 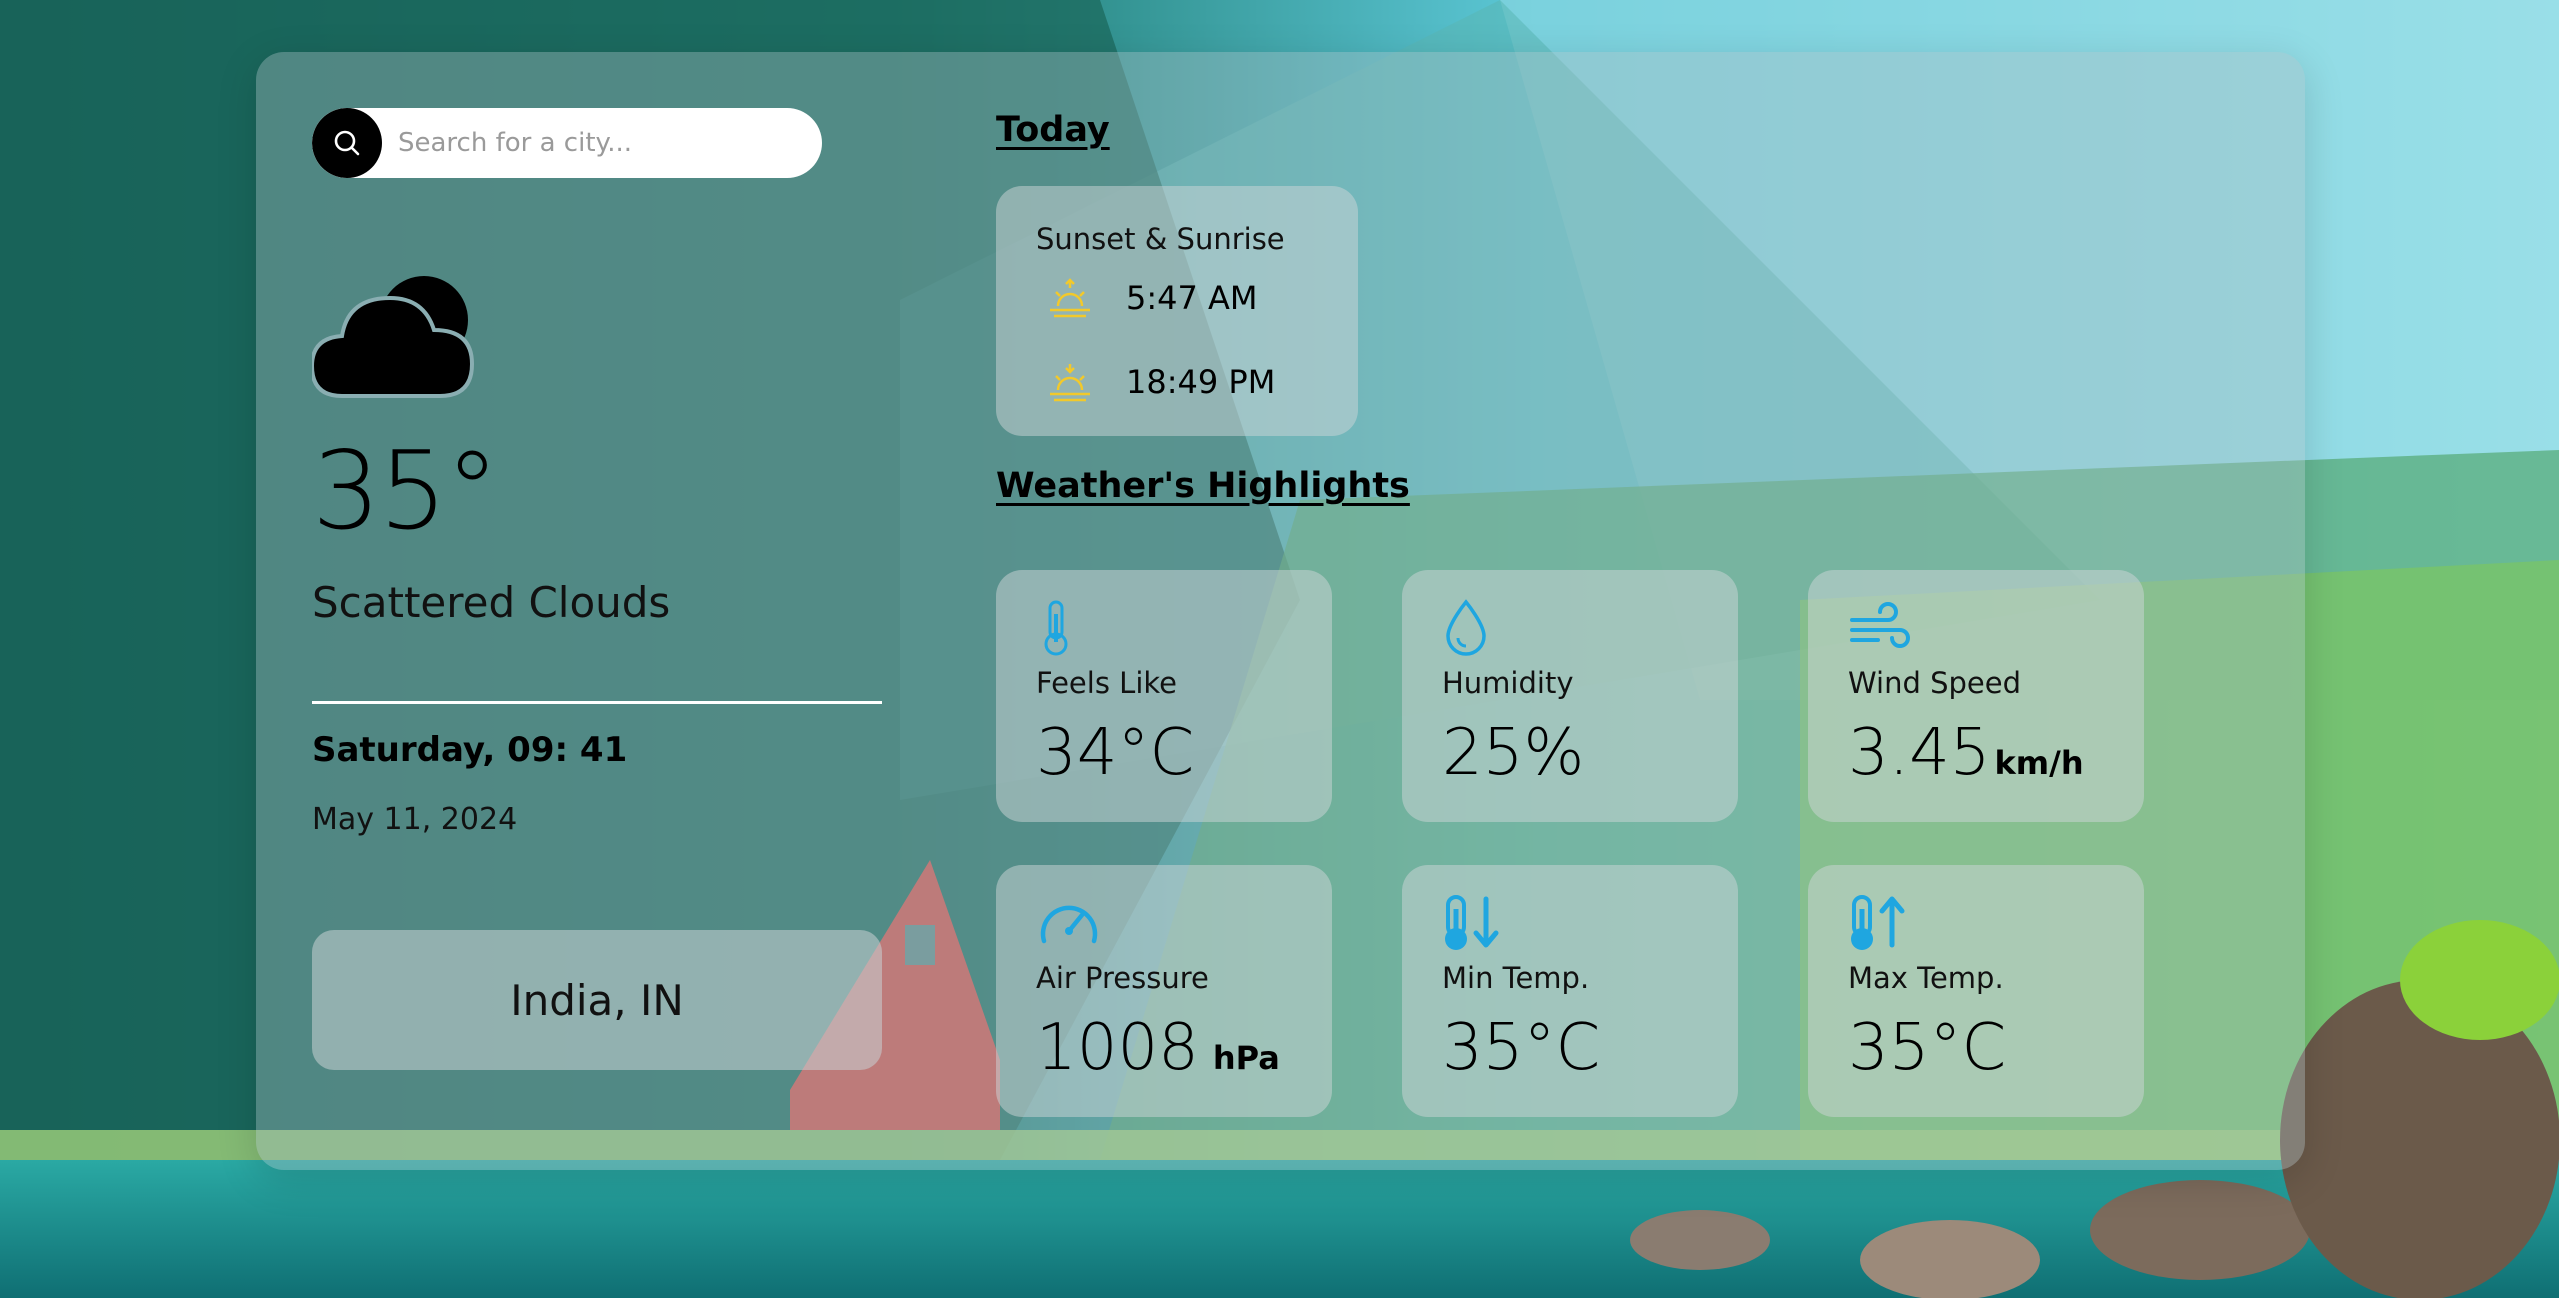 What do you see at coordinates (415, 819) in the screenshot?
I see `current-date: May 11, 2024` at bounding box center [415, 819].